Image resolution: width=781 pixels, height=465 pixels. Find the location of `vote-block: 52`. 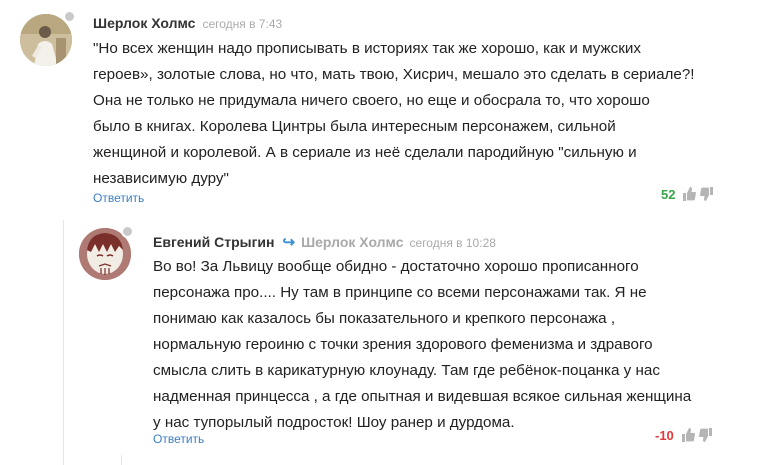

vote-block: 52 is located at coordinates (688, 194).